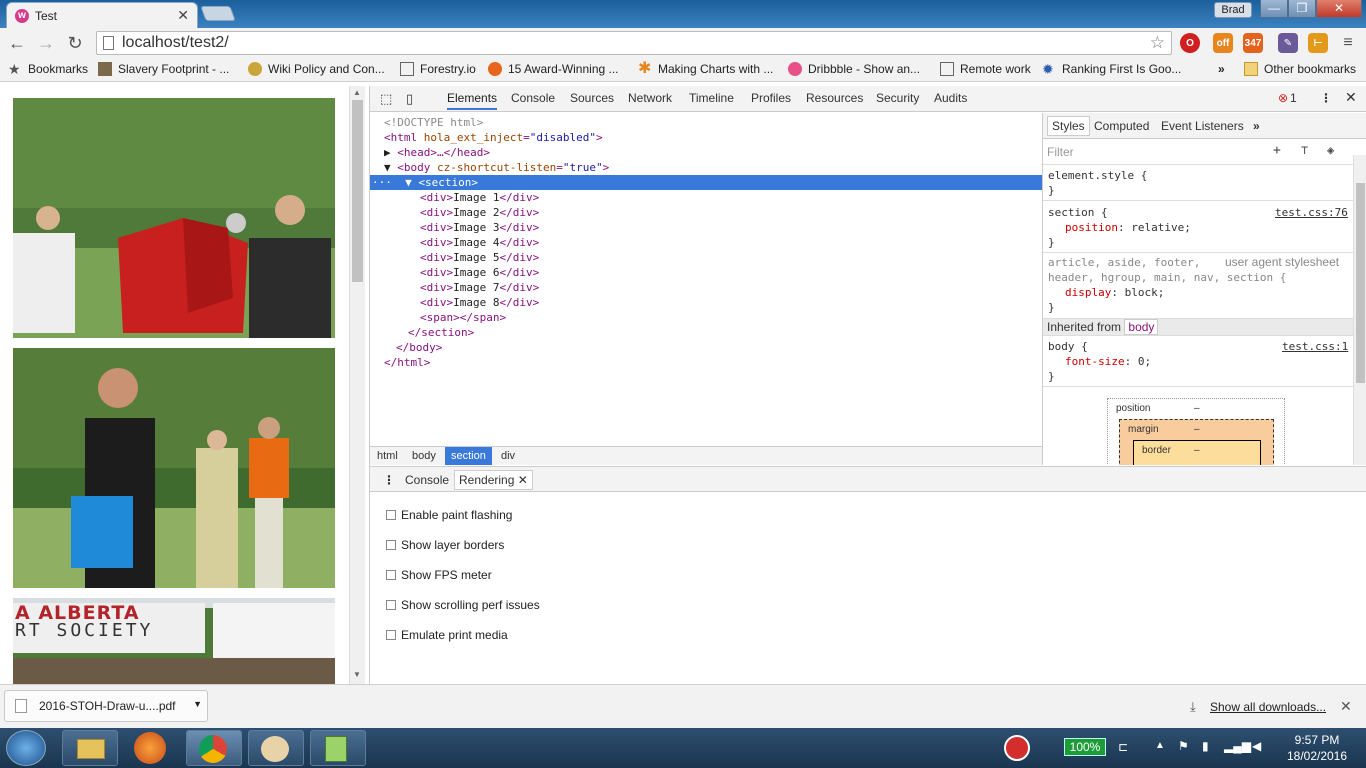 This screenshot has width=1366, height=768. Describe the element at coordinates (183, 15) in the screenshot. I see `tab-close-icon: ✕` at that location.